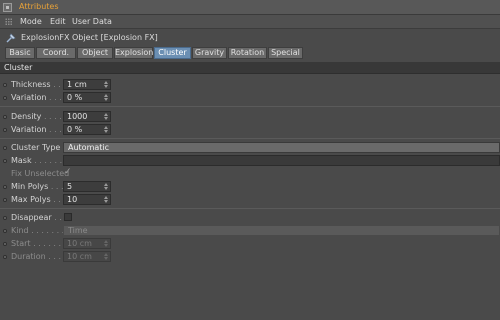 This screenshot has height=320, width=500. I want to click on density-value: 1000, so click(77, 116).